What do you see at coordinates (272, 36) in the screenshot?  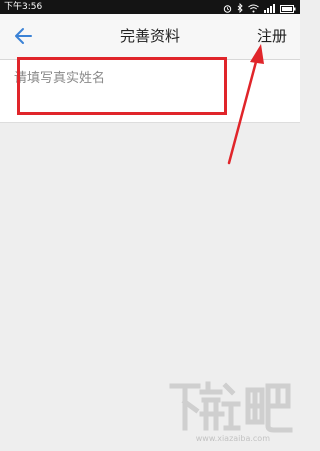 I see `register-button: 注册` at bounding box center [272, 36].